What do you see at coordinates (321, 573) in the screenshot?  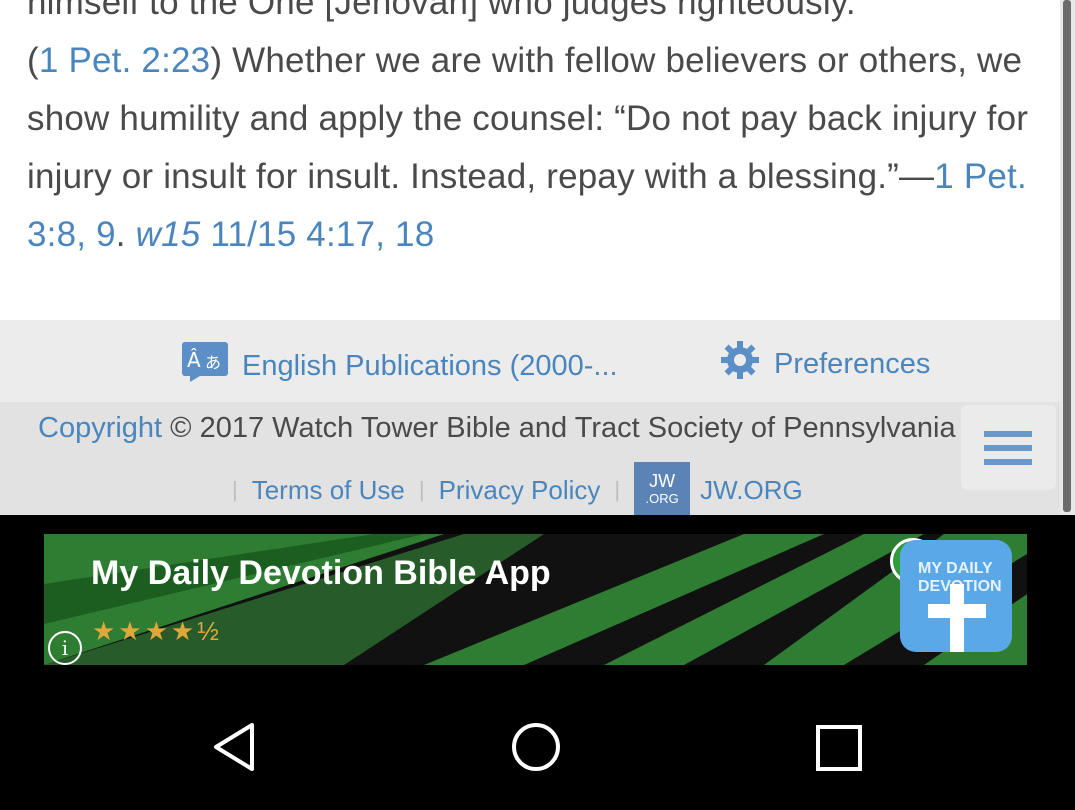 I see `ad-title: My Daily Devotion Bible App` at bounding box center [321, 573].